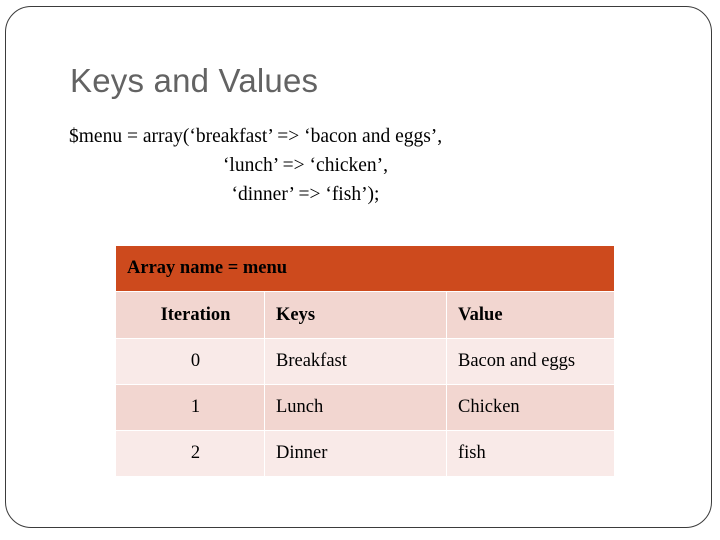 Image resolution: width=720 pixels, height=540 pixels. What do you see at coordinates (194, 80) in the screenshot?
I see `page-title: Keys and Values` at bounding box center [194, 80].